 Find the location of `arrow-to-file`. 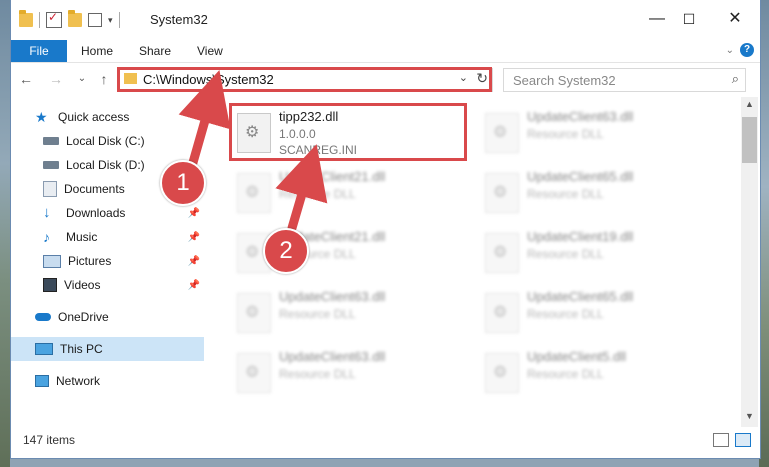

arrow-to-file is located at coordinates (301, 188).